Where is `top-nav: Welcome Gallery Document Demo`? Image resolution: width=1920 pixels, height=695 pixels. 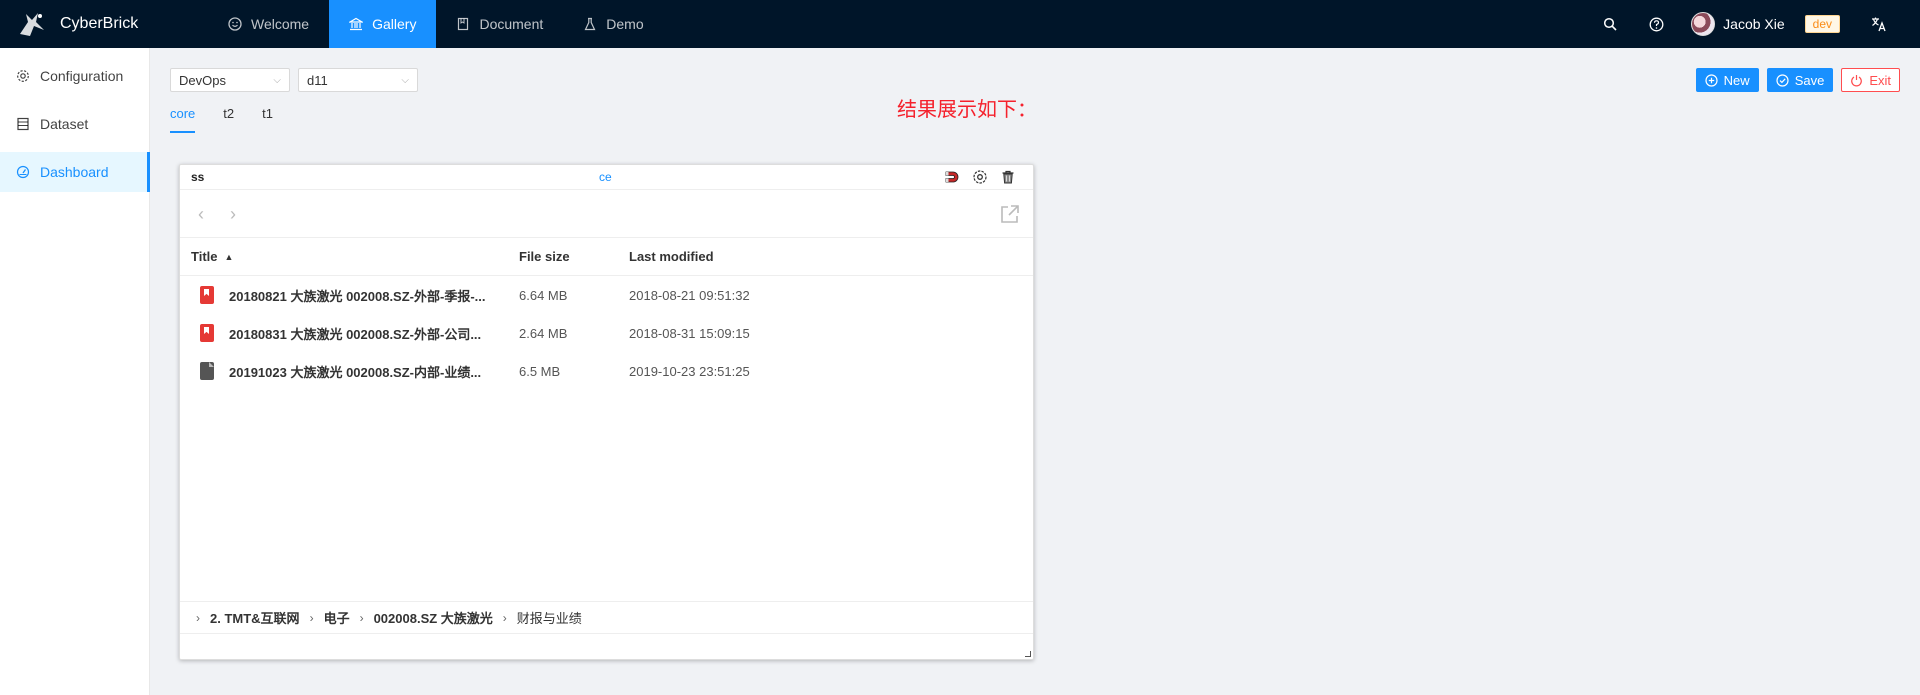
top-nav: Welcome Gallery Document Demo is located at coordinates (436, 24).